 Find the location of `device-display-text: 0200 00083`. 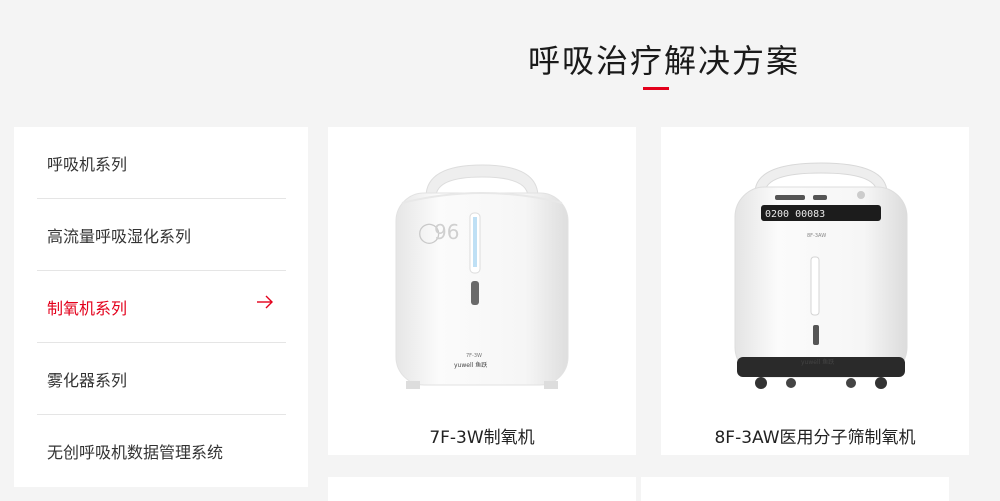

device-display-text: 0200 00083 is located at coordinates (795, 214).